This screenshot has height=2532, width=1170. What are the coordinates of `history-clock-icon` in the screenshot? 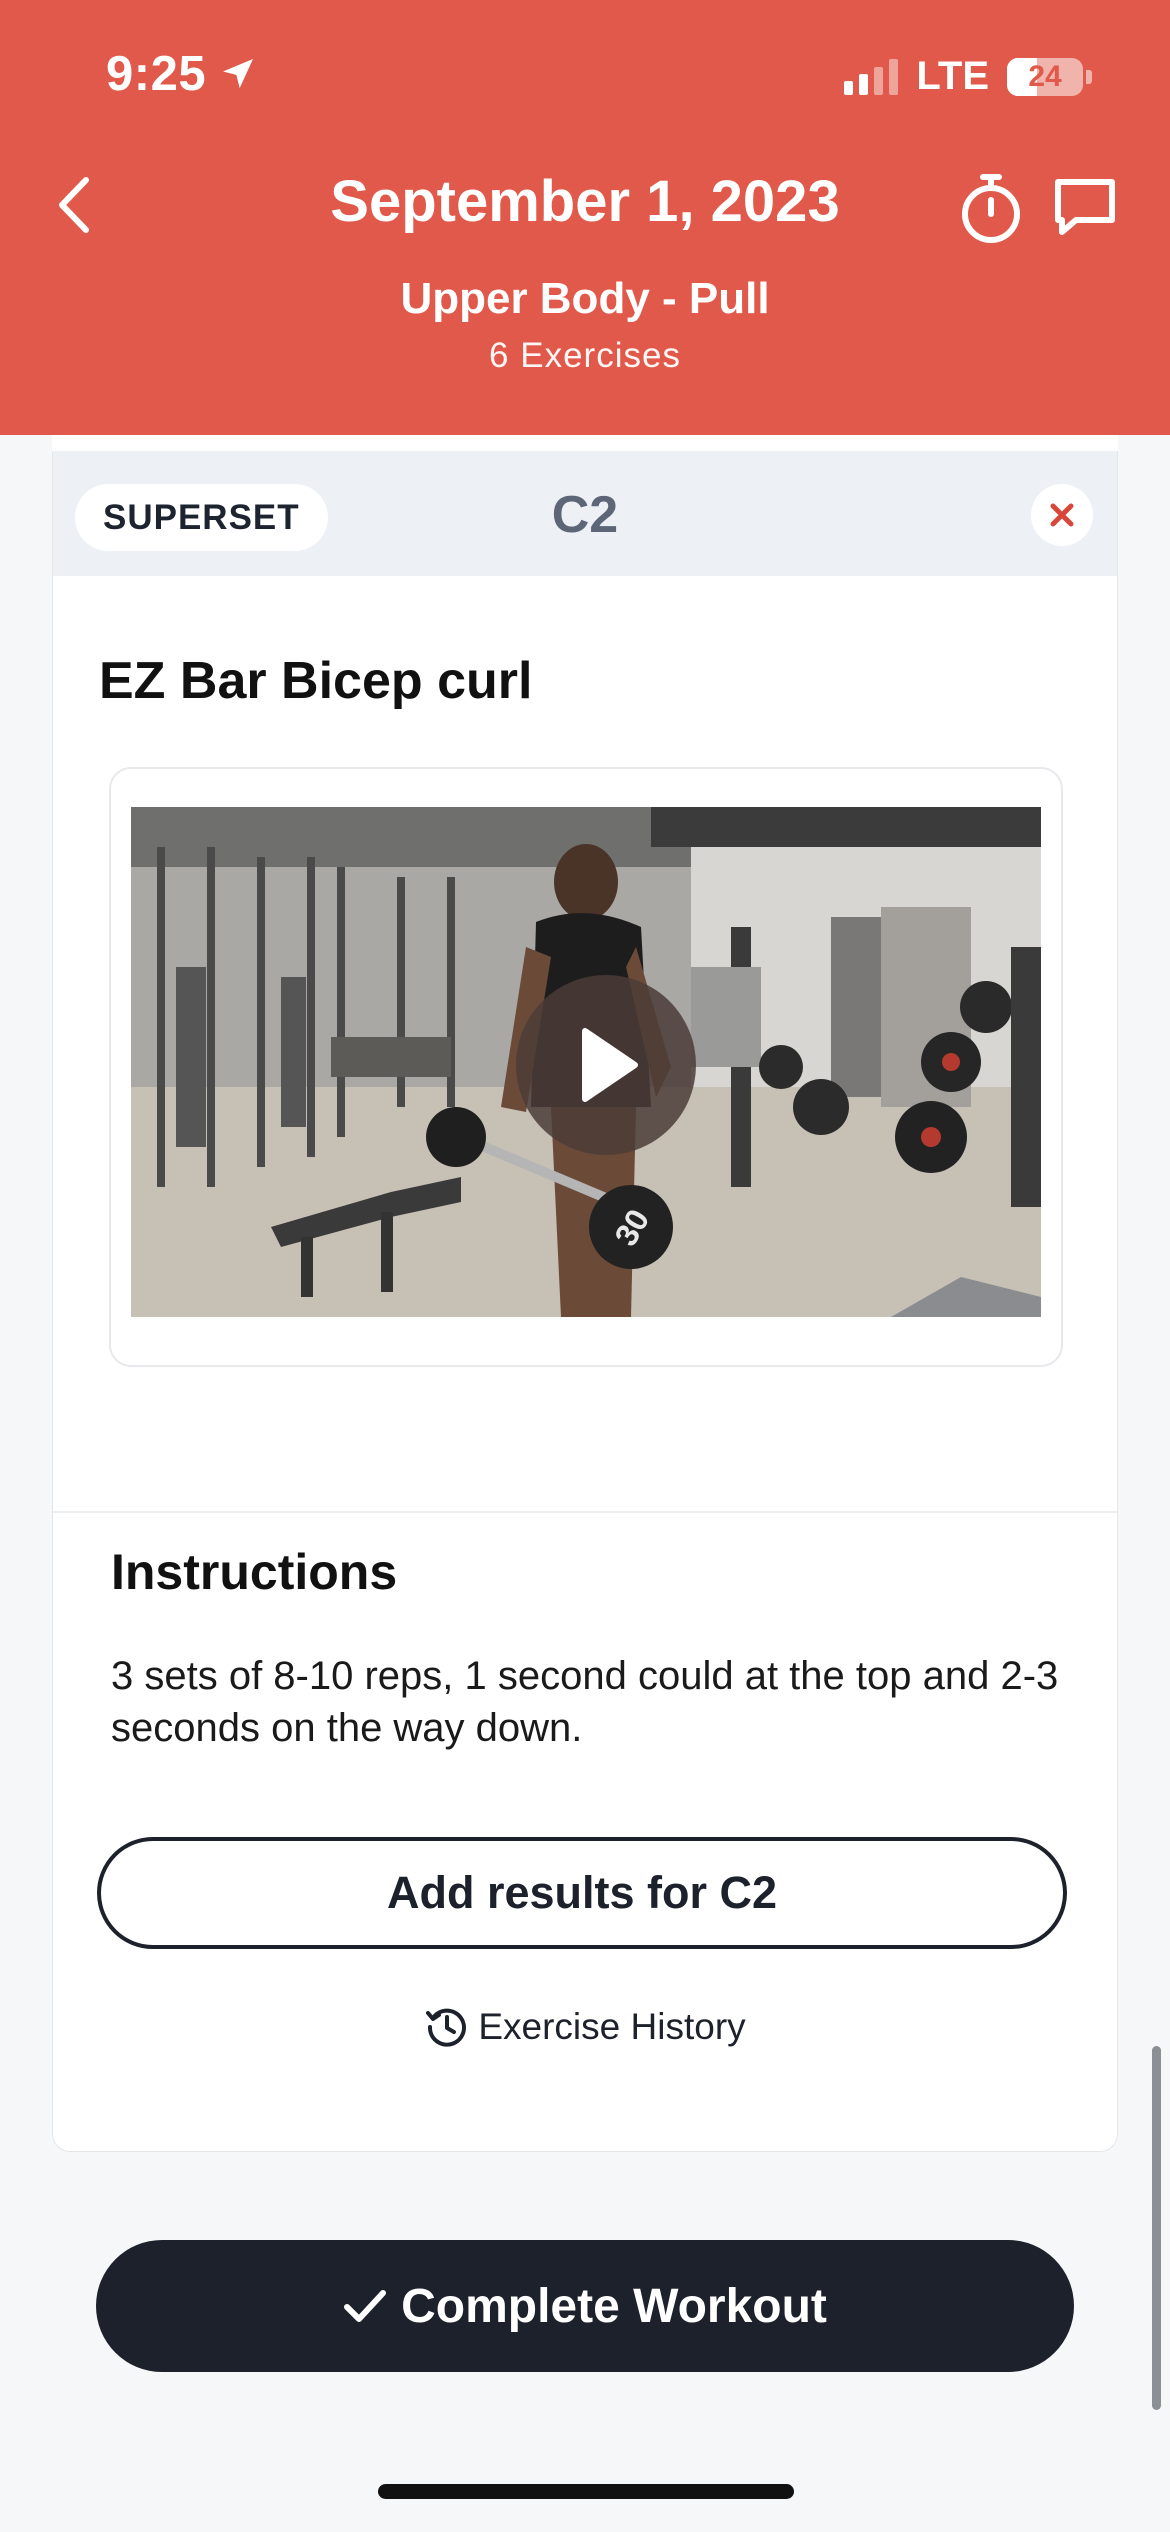 It's located at (446, 2027).